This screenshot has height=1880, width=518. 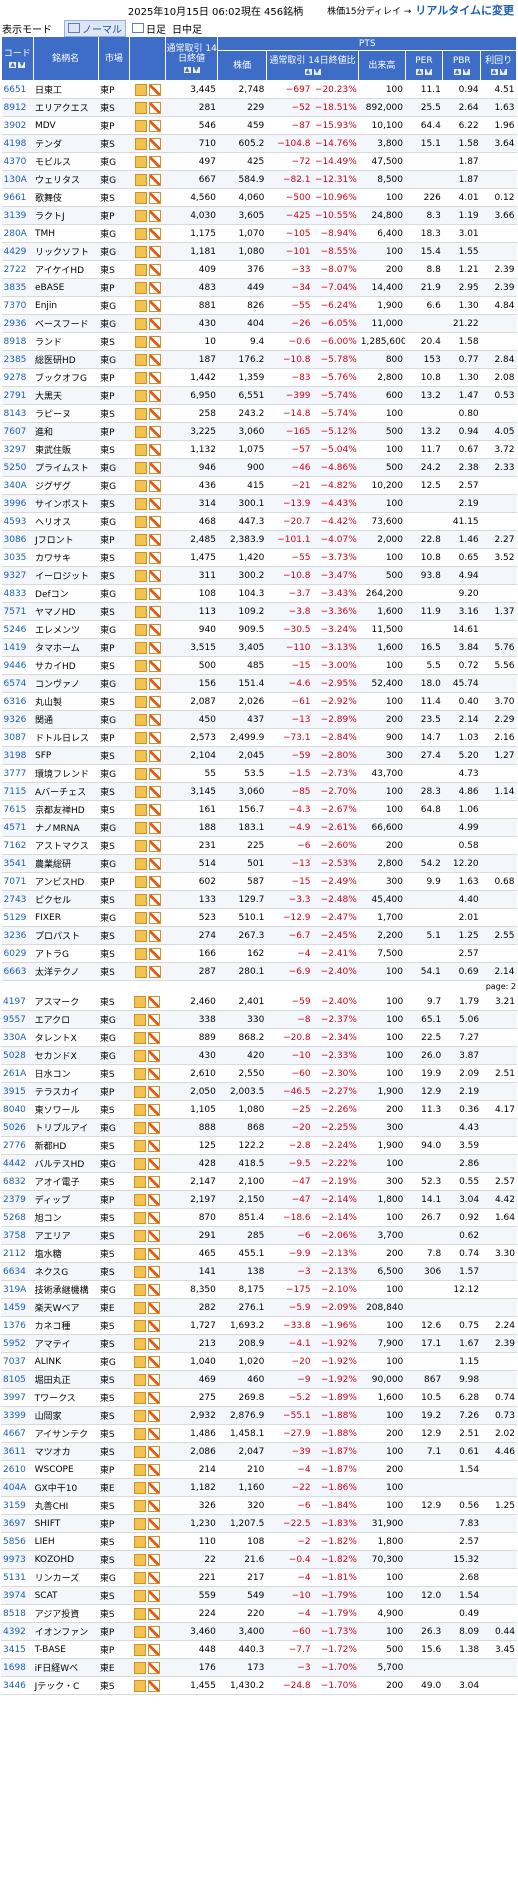 I want to click on stock-name: アジア投資, so click(x=65, y=1613).